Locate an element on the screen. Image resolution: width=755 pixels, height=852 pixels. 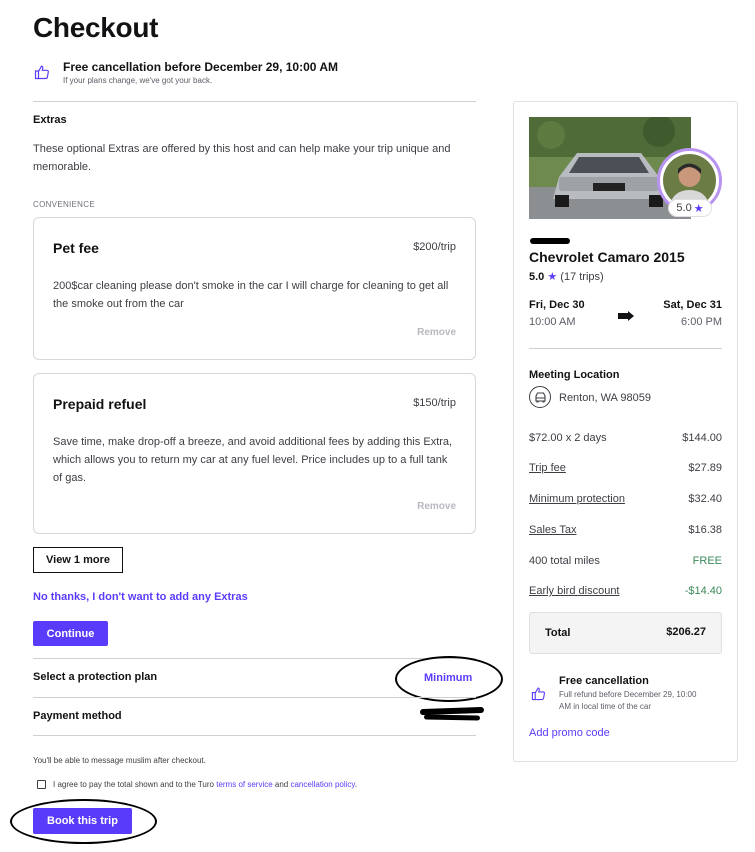
price-row-label: $72.00 x 2 days is located at coordinates (568, 438).